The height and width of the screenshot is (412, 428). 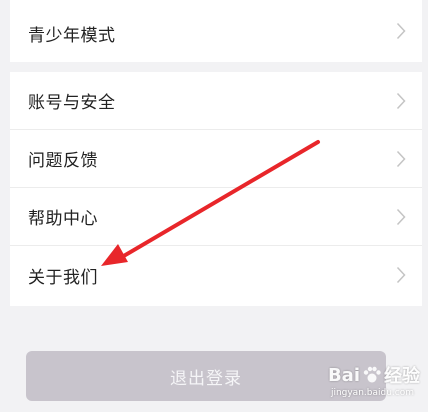 I want to click on settings-item-about-us: 关于我们, so click(x=216, y=275).